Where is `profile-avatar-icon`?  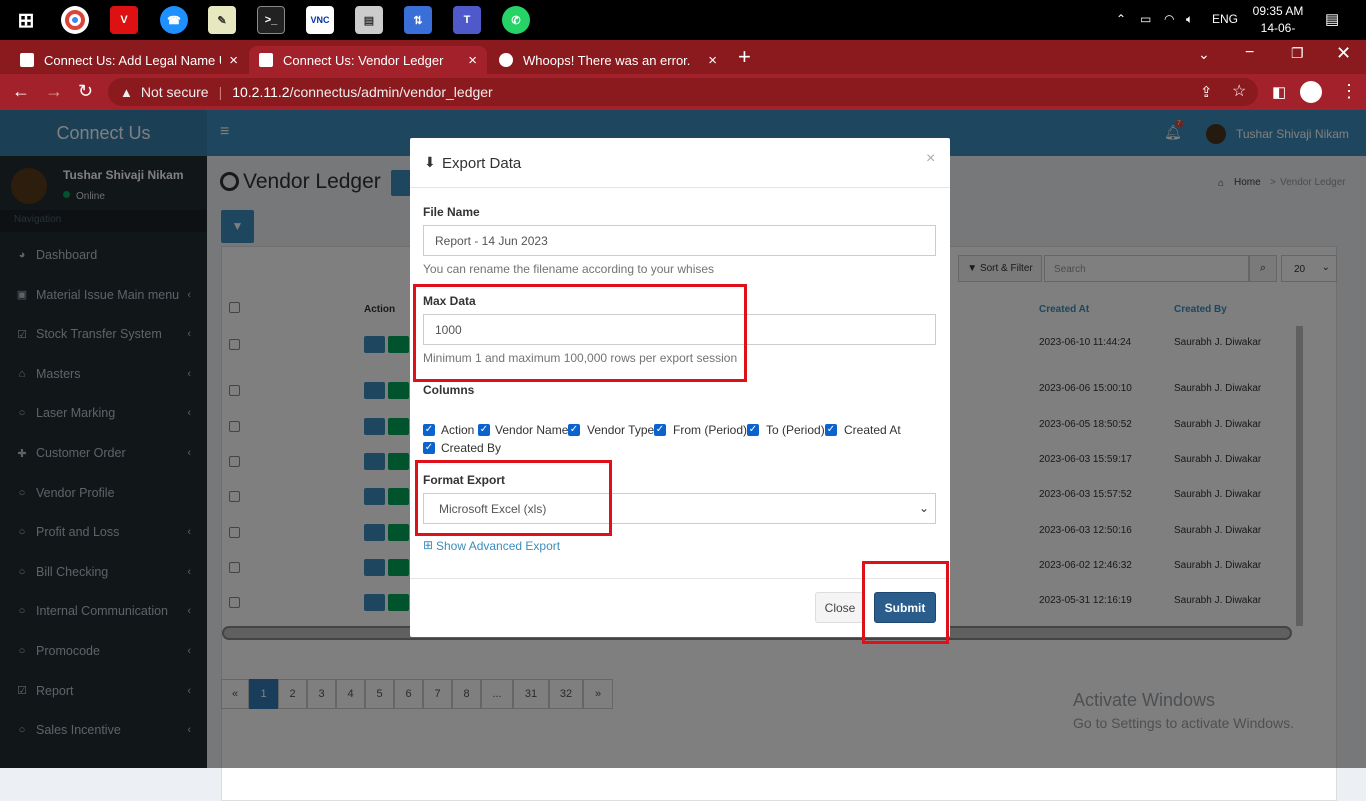
profile-avatar-icon is located at coordinates (1311, 92).